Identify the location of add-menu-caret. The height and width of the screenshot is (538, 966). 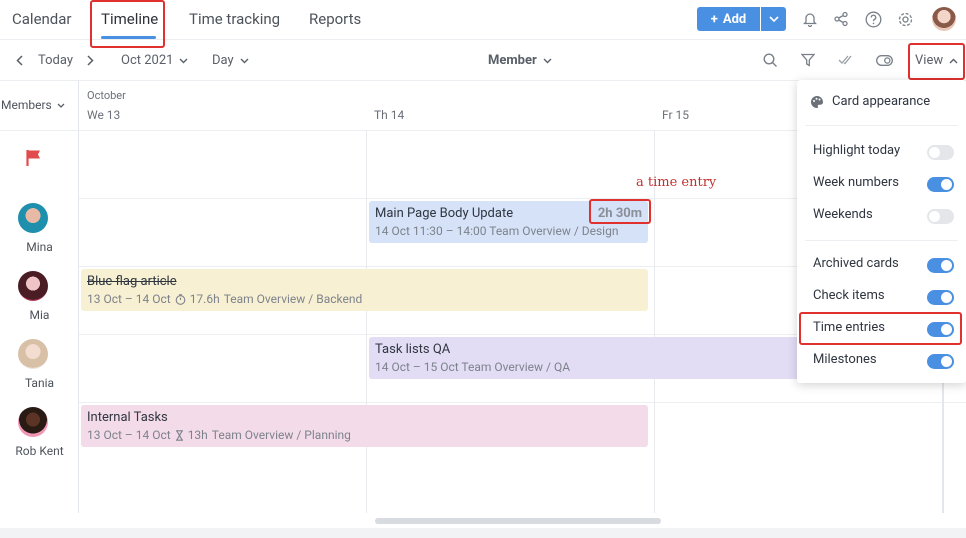
(773, 19).